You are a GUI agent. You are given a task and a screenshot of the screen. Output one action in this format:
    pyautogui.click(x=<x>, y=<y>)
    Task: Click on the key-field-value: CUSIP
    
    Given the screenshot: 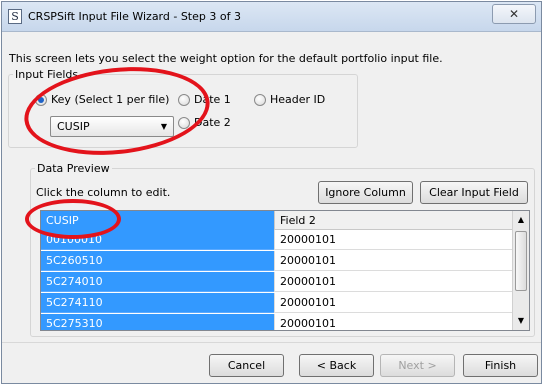 What is the action you would take?
    pyautogui.click(x=73, y=126)
    